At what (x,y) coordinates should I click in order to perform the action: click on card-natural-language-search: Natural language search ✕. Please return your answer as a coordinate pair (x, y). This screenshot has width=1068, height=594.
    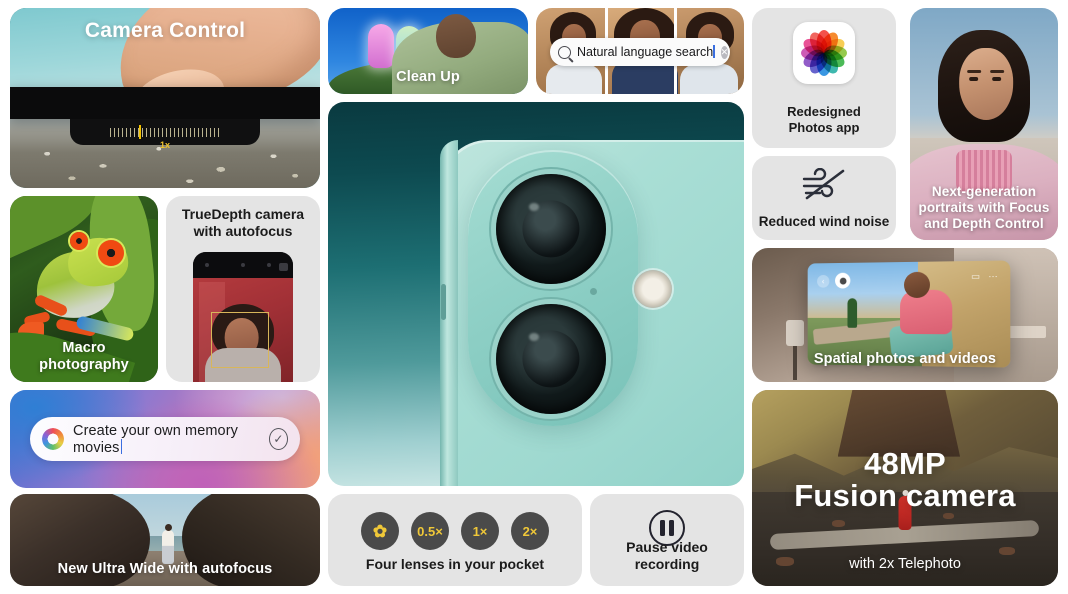
    Looking at the image, I should click on (640, 51).